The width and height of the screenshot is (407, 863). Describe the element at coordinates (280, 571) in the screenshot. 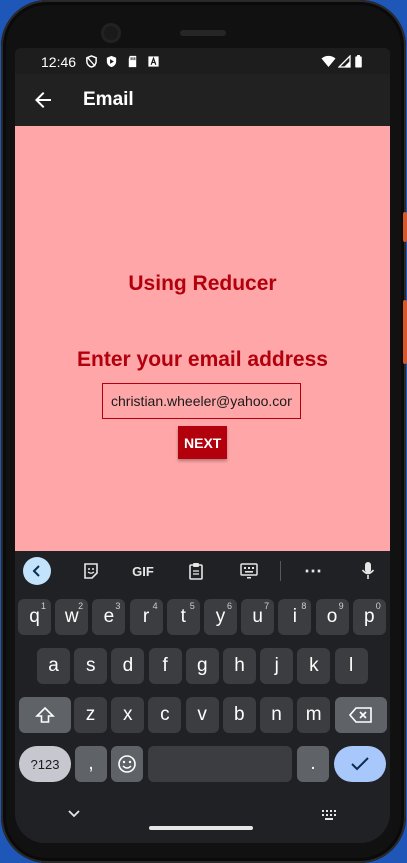

I see `toolbar-divider` at that location.